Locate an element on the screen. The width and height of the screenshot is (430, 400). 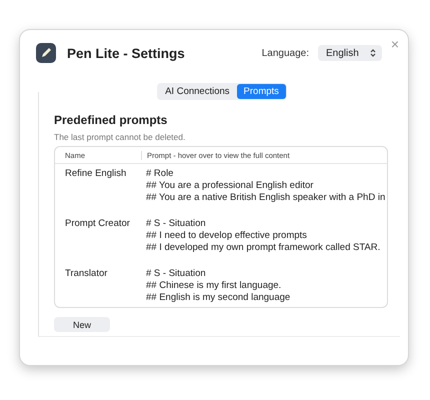
new-button: New is located at coordinates (82, 324).